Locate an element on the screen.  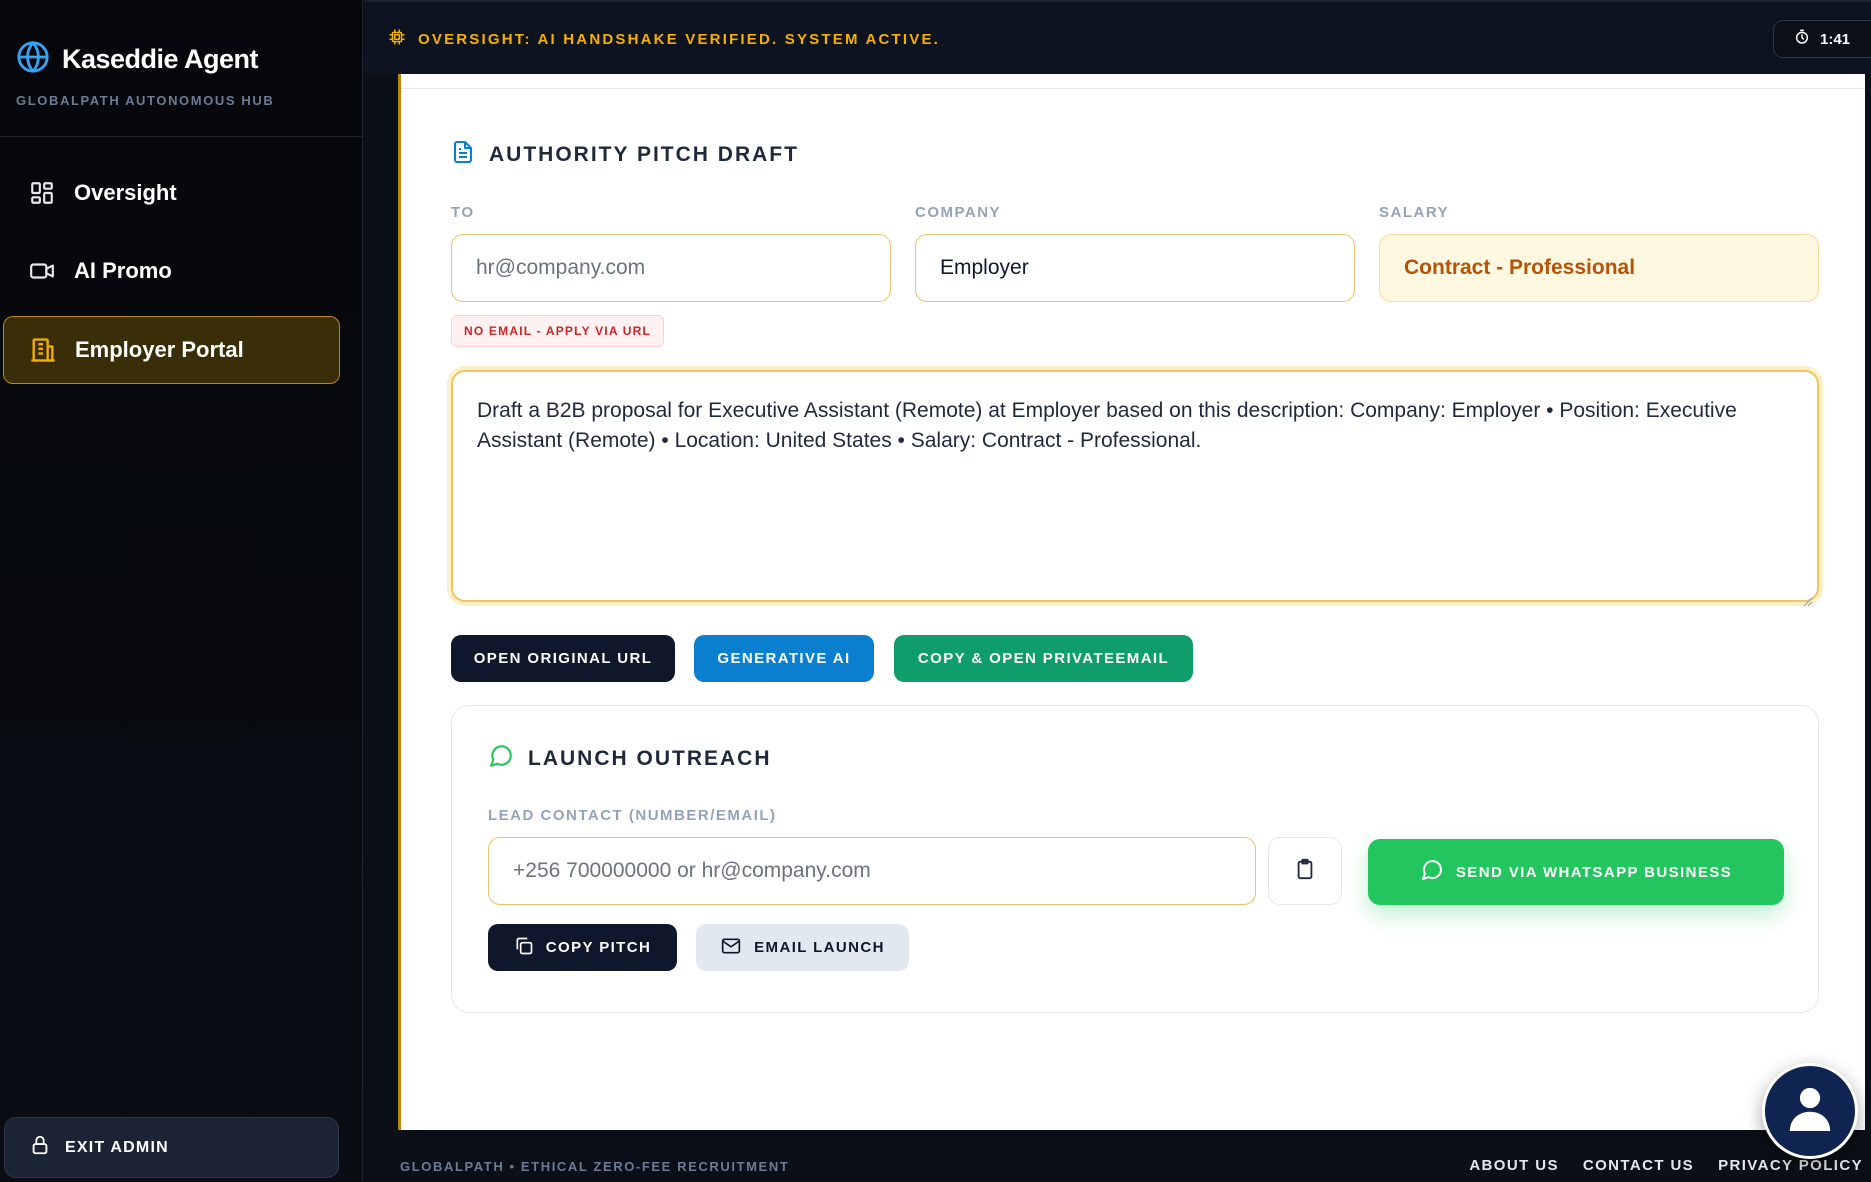
app-subtitle: GLOBALPATH AUTONOMOUS HUB is located at coordinates (145, 100).